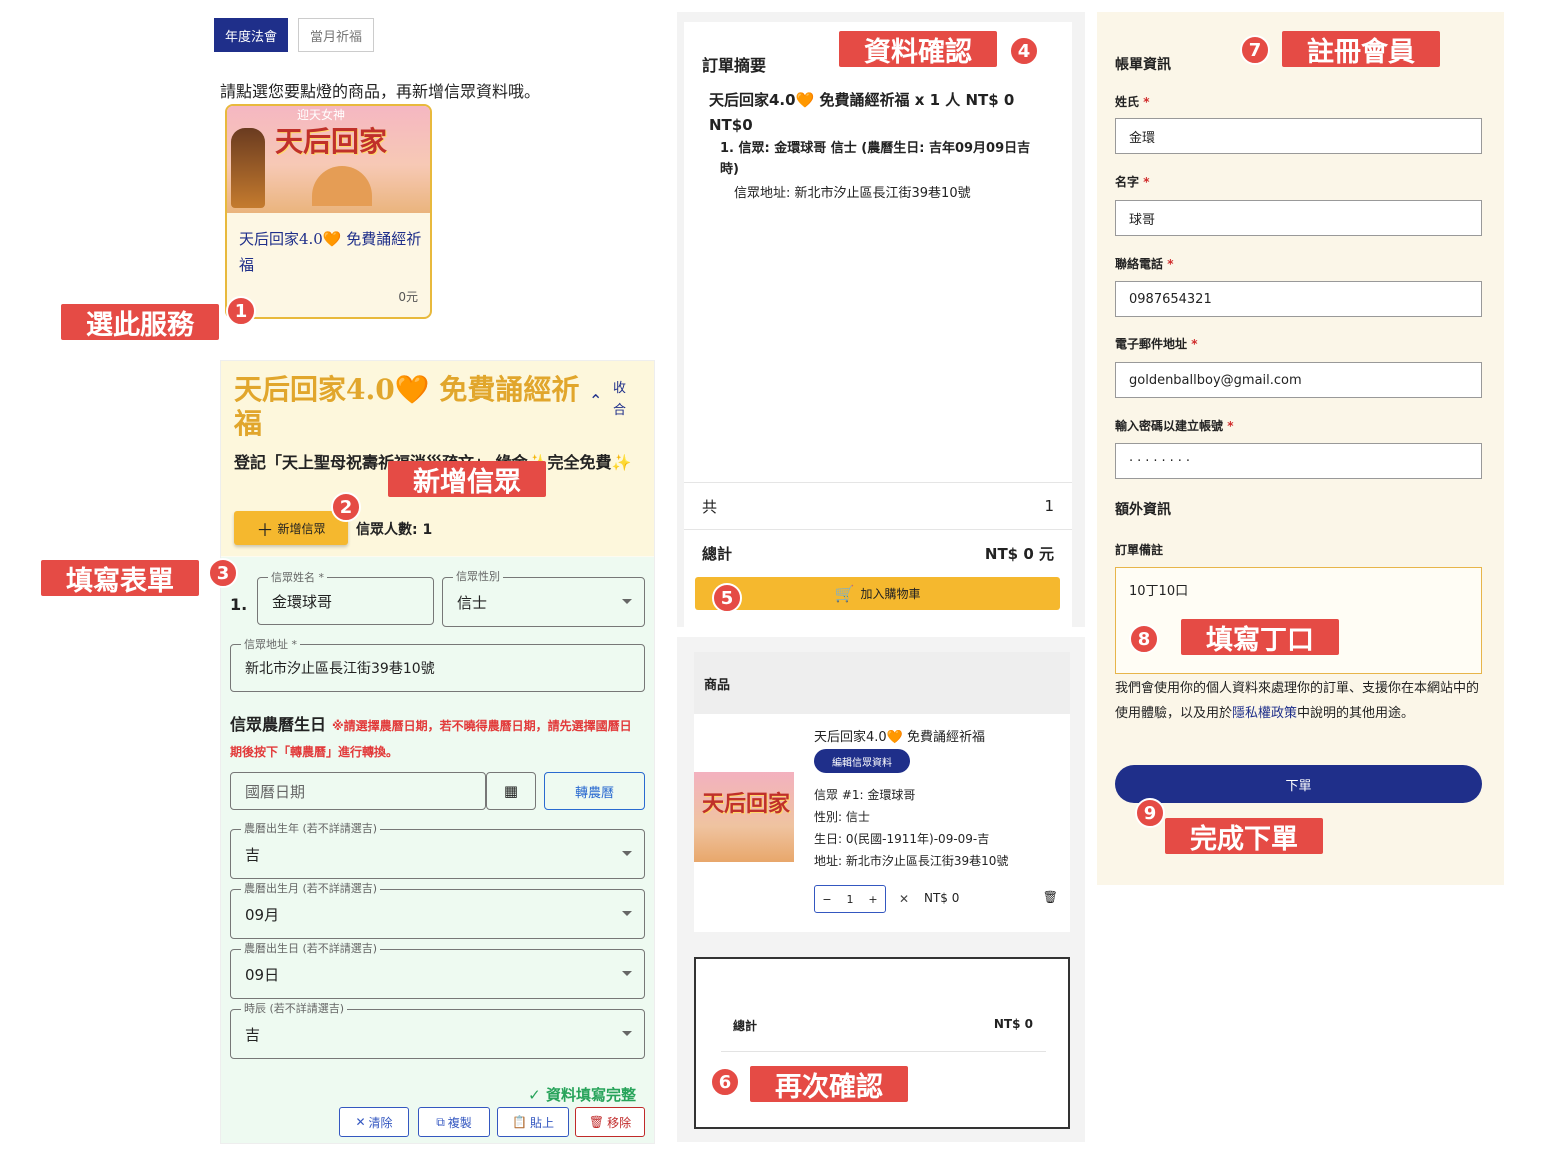 This screenshot has height=1153, width=1552. What do you see at coordinates (1132, 182) in the screenshot?
I see `firstname-label: 名字 *` at bounding box center [1132, 182].